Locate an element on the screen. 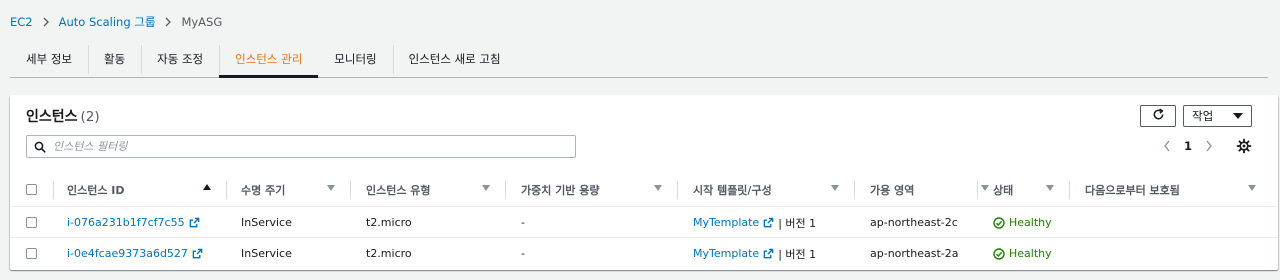 Image resolution: width=1280 pixels, height=280 pixels. page-number: 1 is located at coordinates (1188, 146).